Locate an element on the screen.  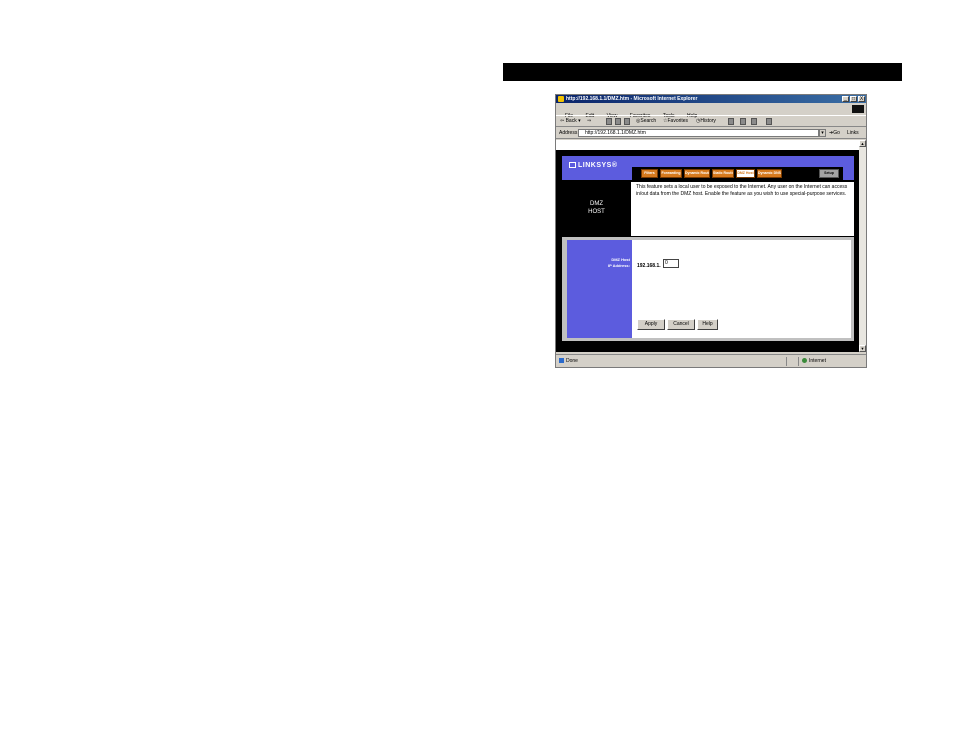
discuss-icon is located at coordinates (769, 121).